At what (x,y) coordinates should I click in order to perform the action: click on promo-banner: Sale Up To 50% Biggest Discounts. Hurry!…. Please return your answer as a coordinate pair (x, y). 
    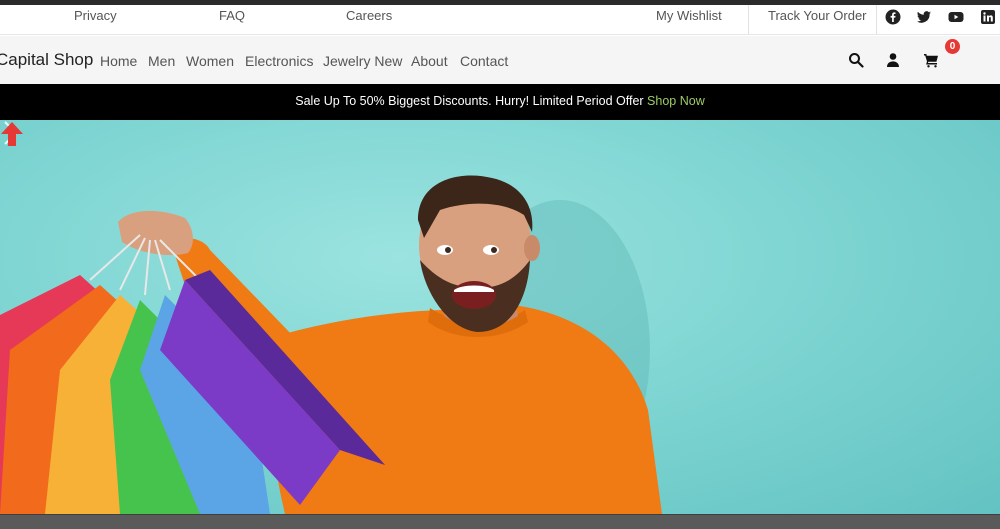
    Looking at the image, I should click on (500, 102).